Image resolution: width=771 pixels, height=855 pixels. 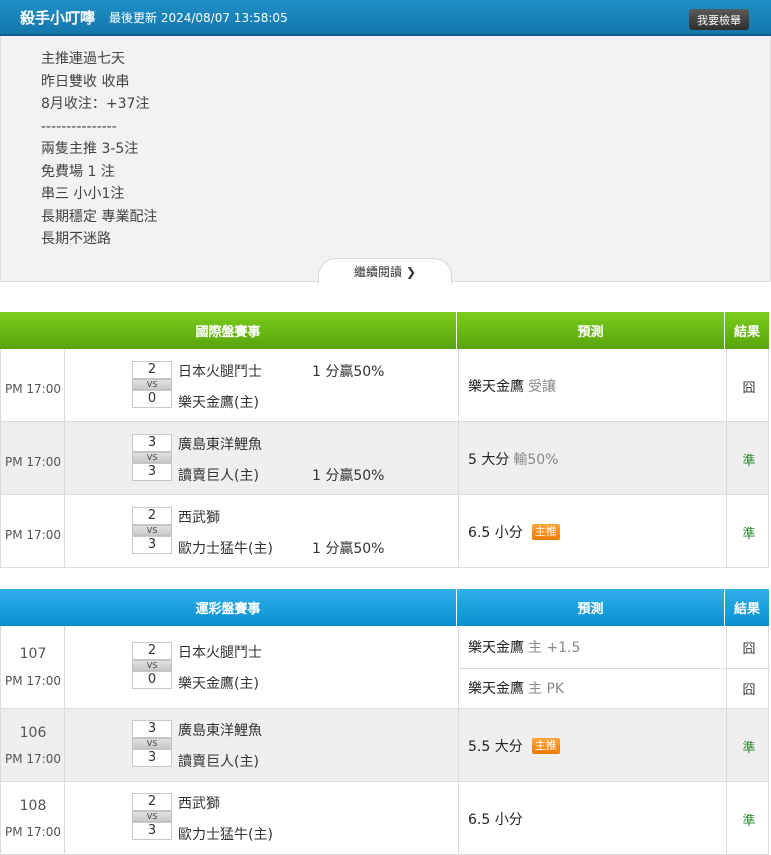 I want to click on match-number: 108, so click(x=33, y=806).